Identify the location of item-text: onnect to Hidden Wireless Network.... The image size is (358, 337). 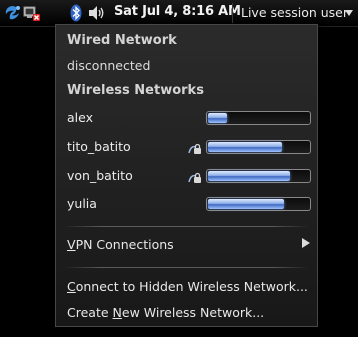
(191, 286).